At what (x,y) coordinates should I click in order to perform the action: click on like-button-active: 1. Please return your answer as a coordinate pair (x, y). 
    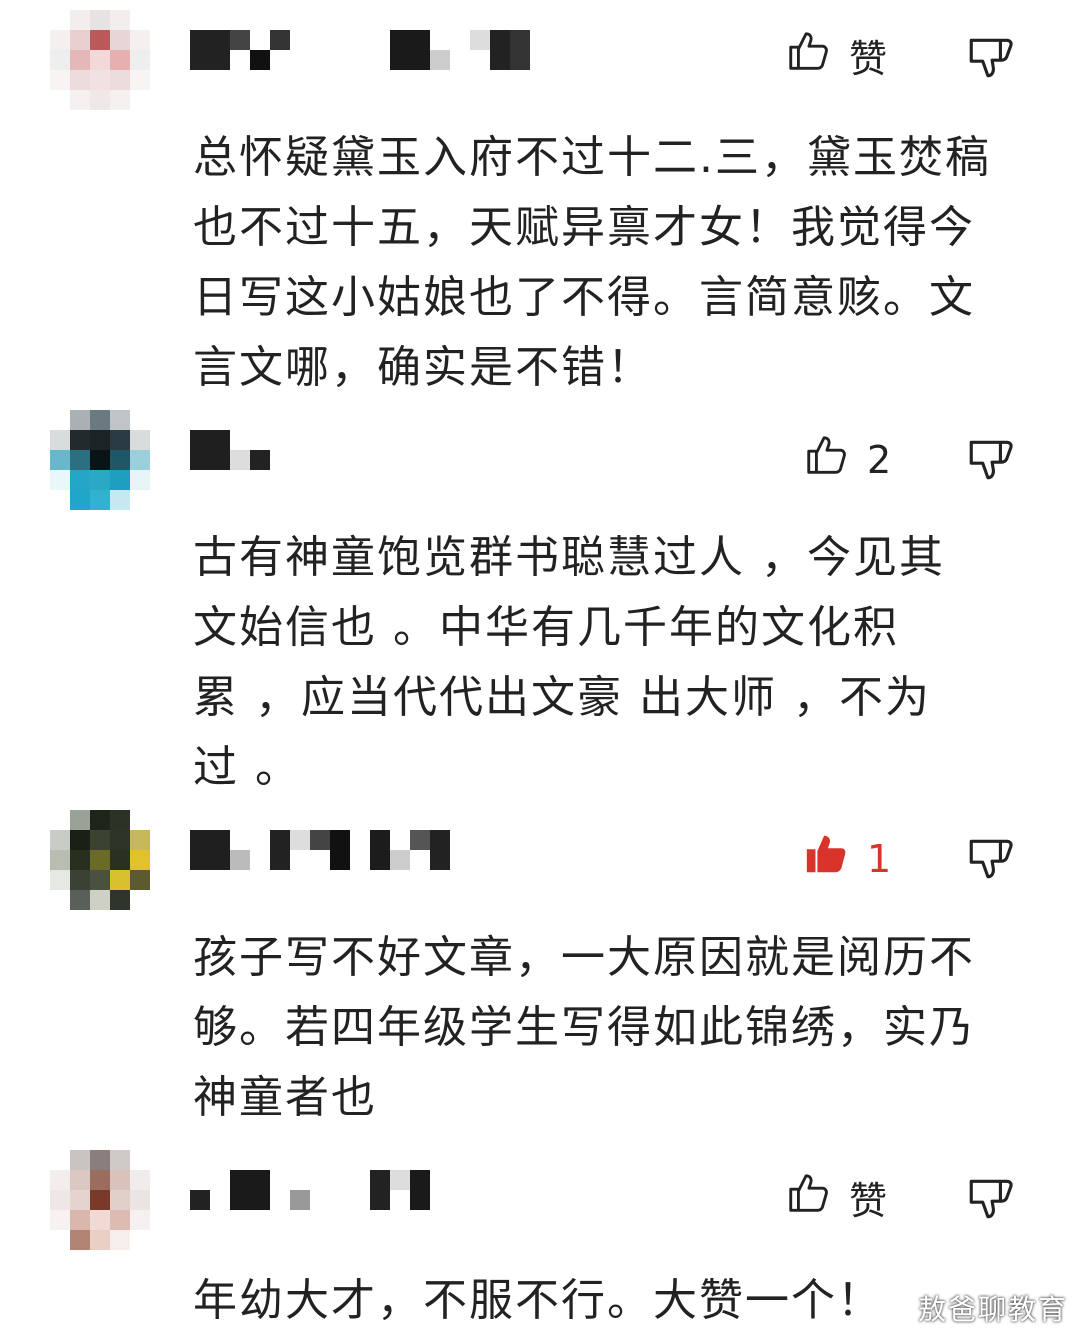
    Looking at the image, I should click on (847, 858).